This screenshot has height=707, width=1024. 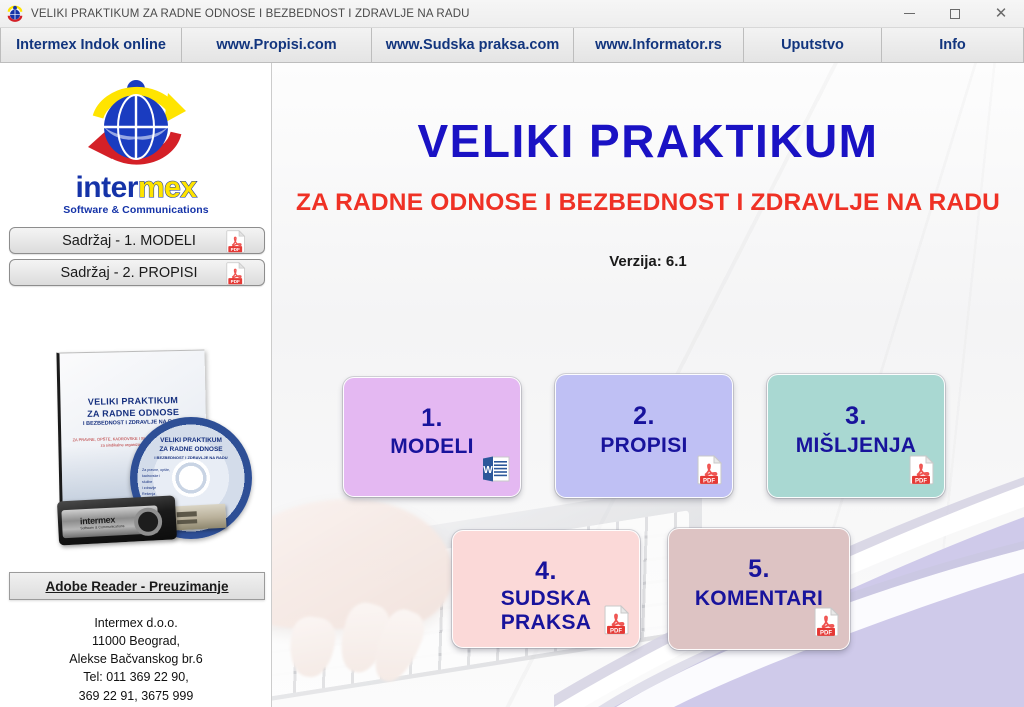 I want to click on sadrzaj-propisi-label: Sadržaj - 2. PROPISI, so click(x=129, y=272).